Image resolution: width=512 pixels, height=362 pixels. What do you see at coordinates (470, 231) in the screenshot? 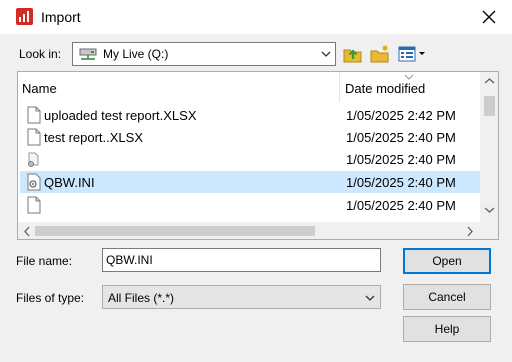
I see `scroll-right-icon` at bounding box center [470, 231].